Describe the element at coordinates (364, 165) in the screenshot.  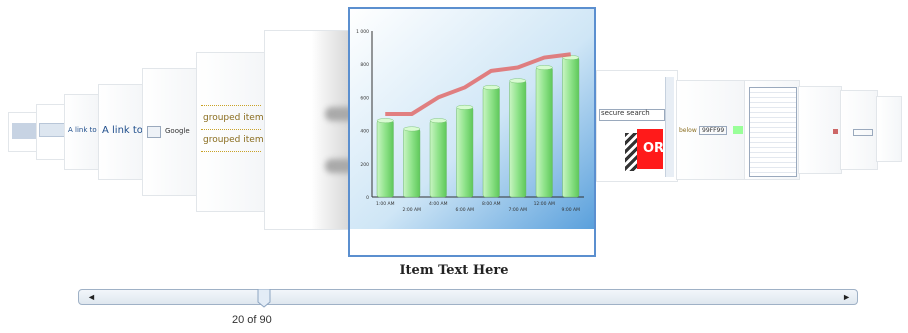
I see `chart-y-tick-label: 200` at that location.